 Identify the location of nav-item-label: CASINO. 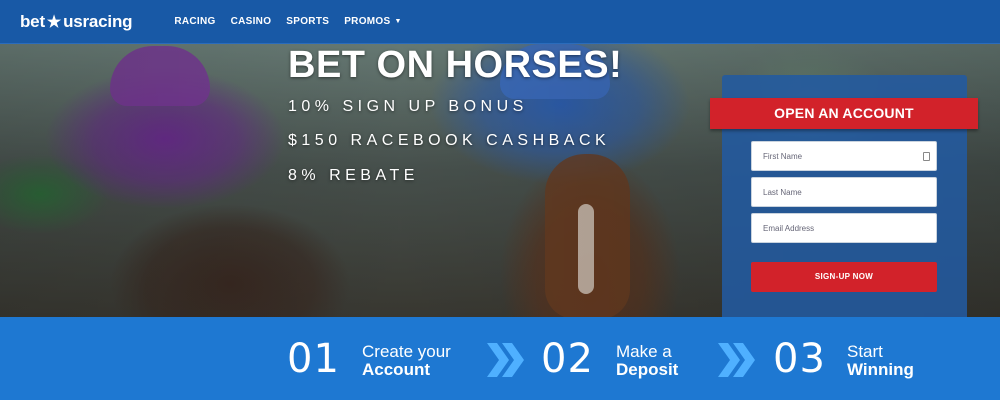
(251, 21).